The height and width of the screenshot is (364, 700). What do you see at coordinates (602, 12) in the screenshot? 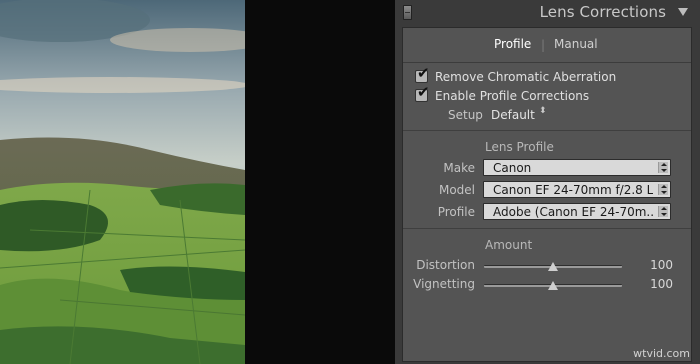
I see `panel-title: Lens Corrections` at bounding box center [602, 12].